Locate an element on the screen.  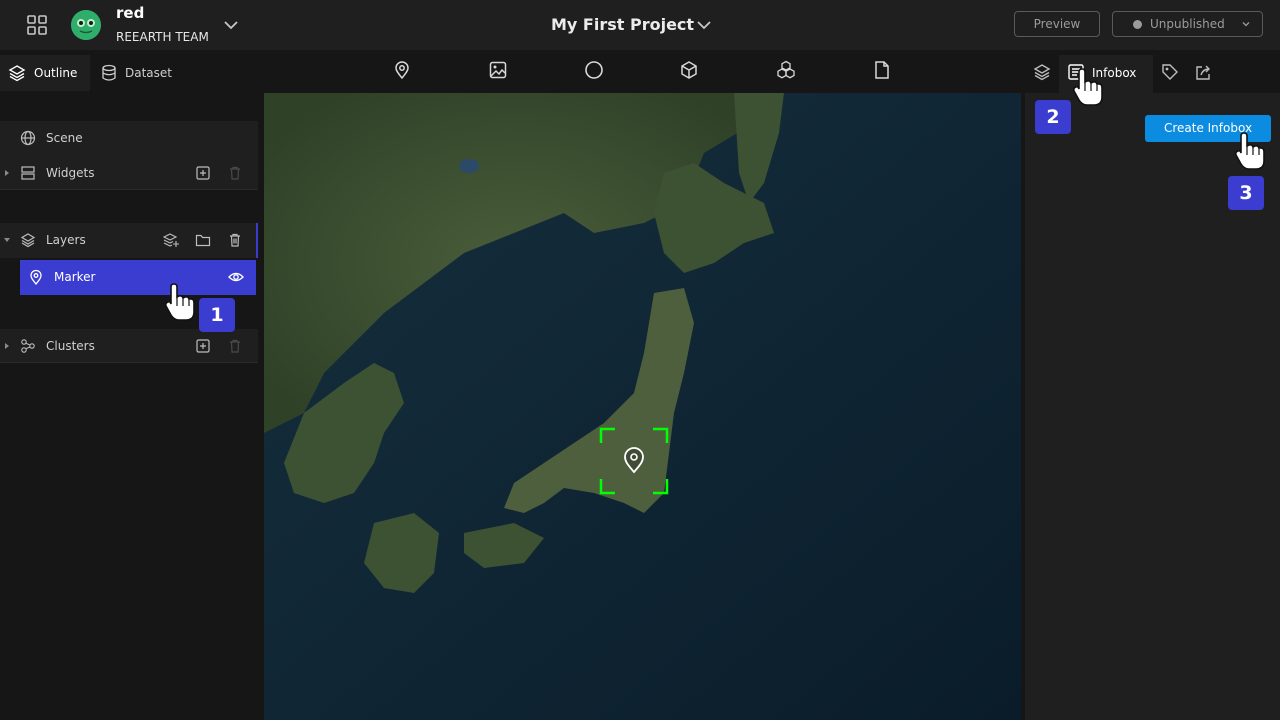
layers-label: Layers is located at coordinates (66, 240).